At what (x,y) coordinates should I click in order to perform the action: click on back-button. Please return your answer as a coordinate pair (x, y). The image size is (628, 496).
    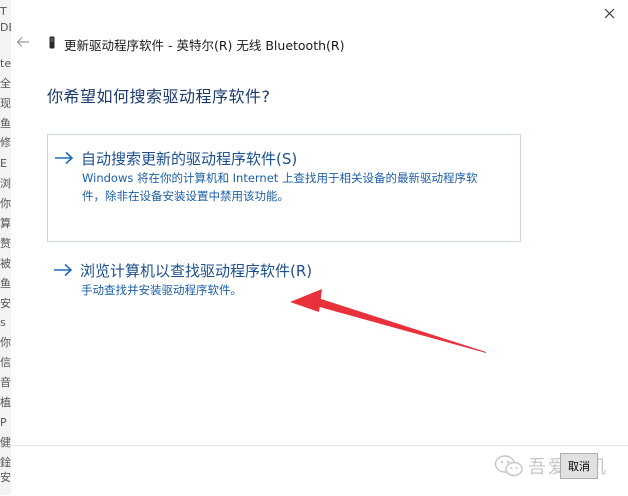
    Looking at the image, I should click on (23, 42).